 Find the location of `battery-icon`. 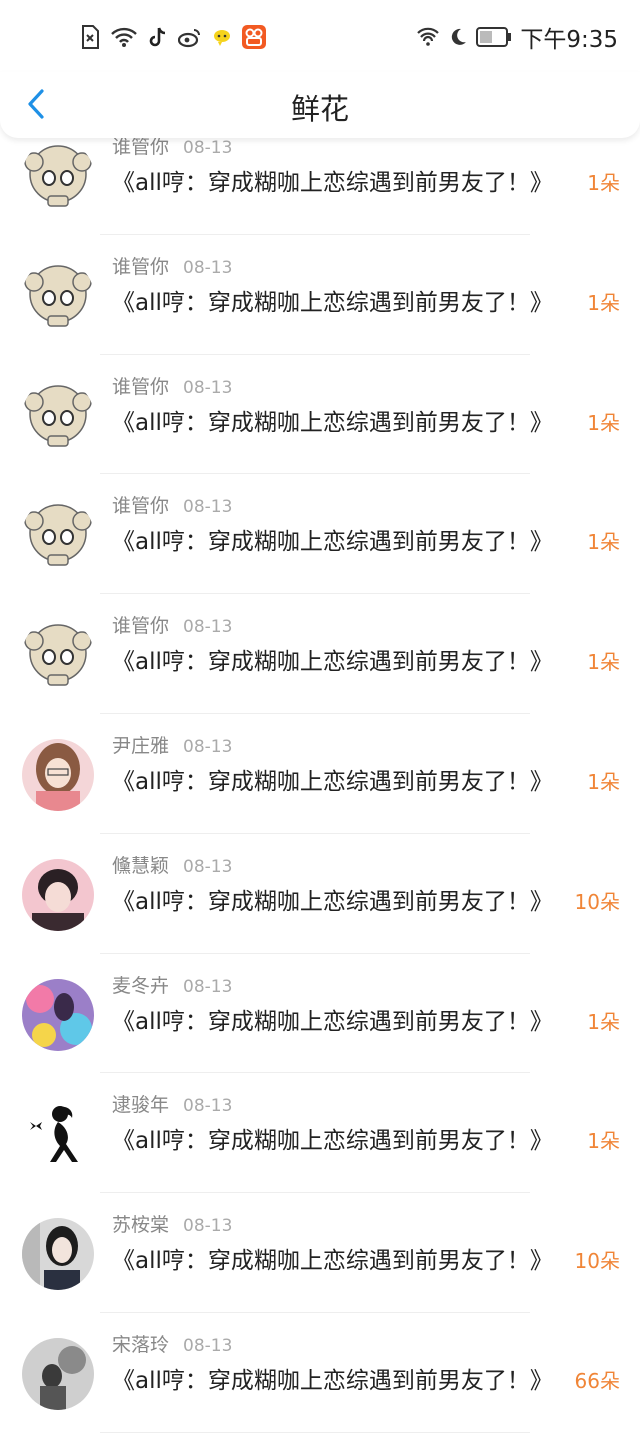

battery-icon is located at coordinates (494, 37).